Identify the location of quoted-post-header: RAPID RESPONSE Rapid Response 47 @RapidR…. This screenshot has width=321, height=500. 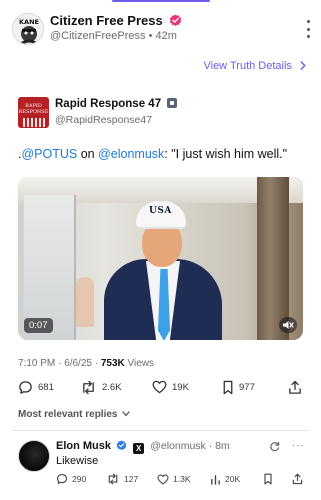
(163, 113).